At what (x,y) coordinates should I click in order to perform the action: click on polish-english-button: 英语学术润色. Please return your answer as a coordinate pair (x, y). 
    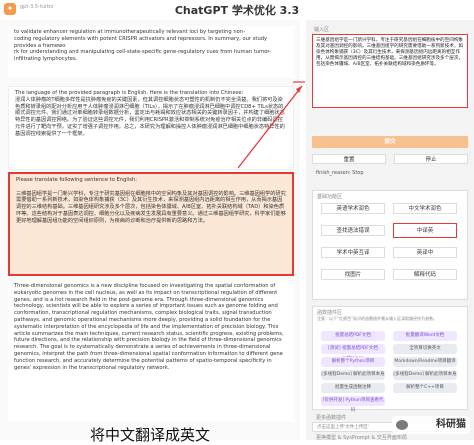
    Looking at the image, I should click on (353, 208).